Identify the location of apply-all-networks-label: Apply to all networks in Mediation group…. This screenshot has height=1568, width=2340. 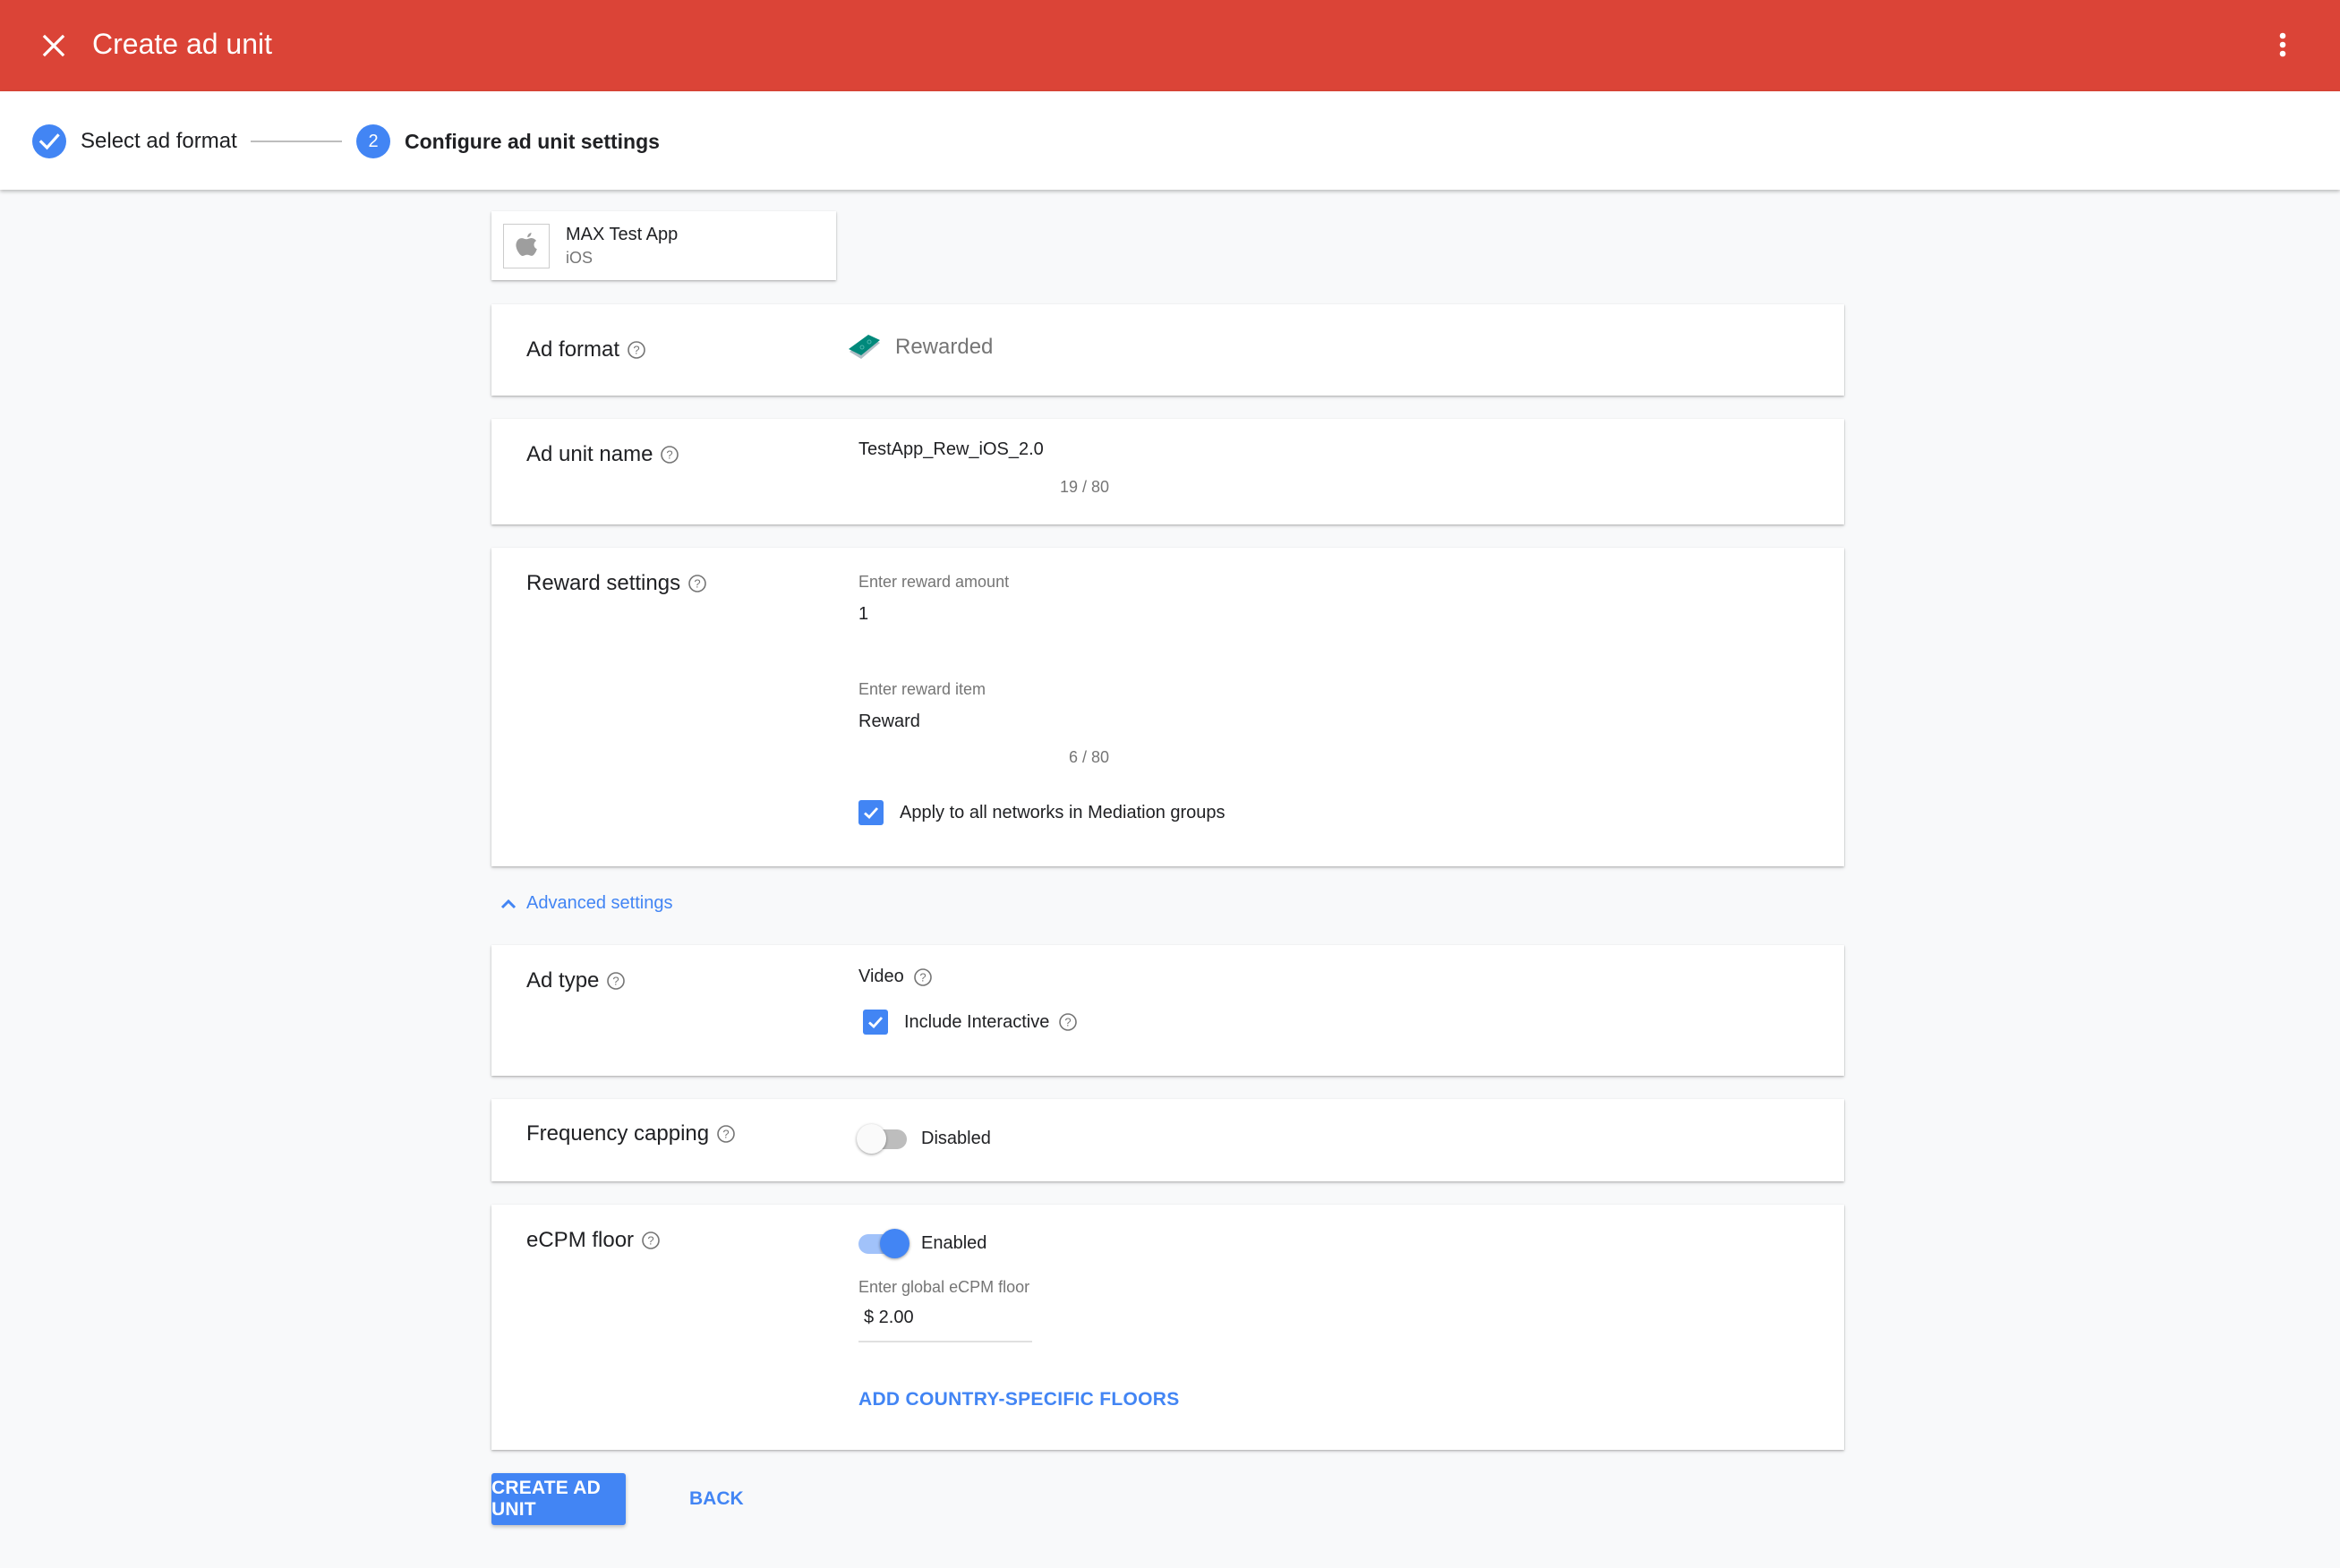
(1063, 813).